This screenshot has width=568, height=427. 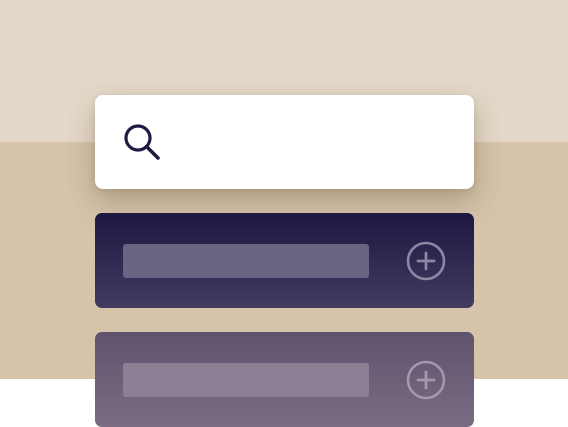 I want to click on search-icon, so click(x=142, y=142).